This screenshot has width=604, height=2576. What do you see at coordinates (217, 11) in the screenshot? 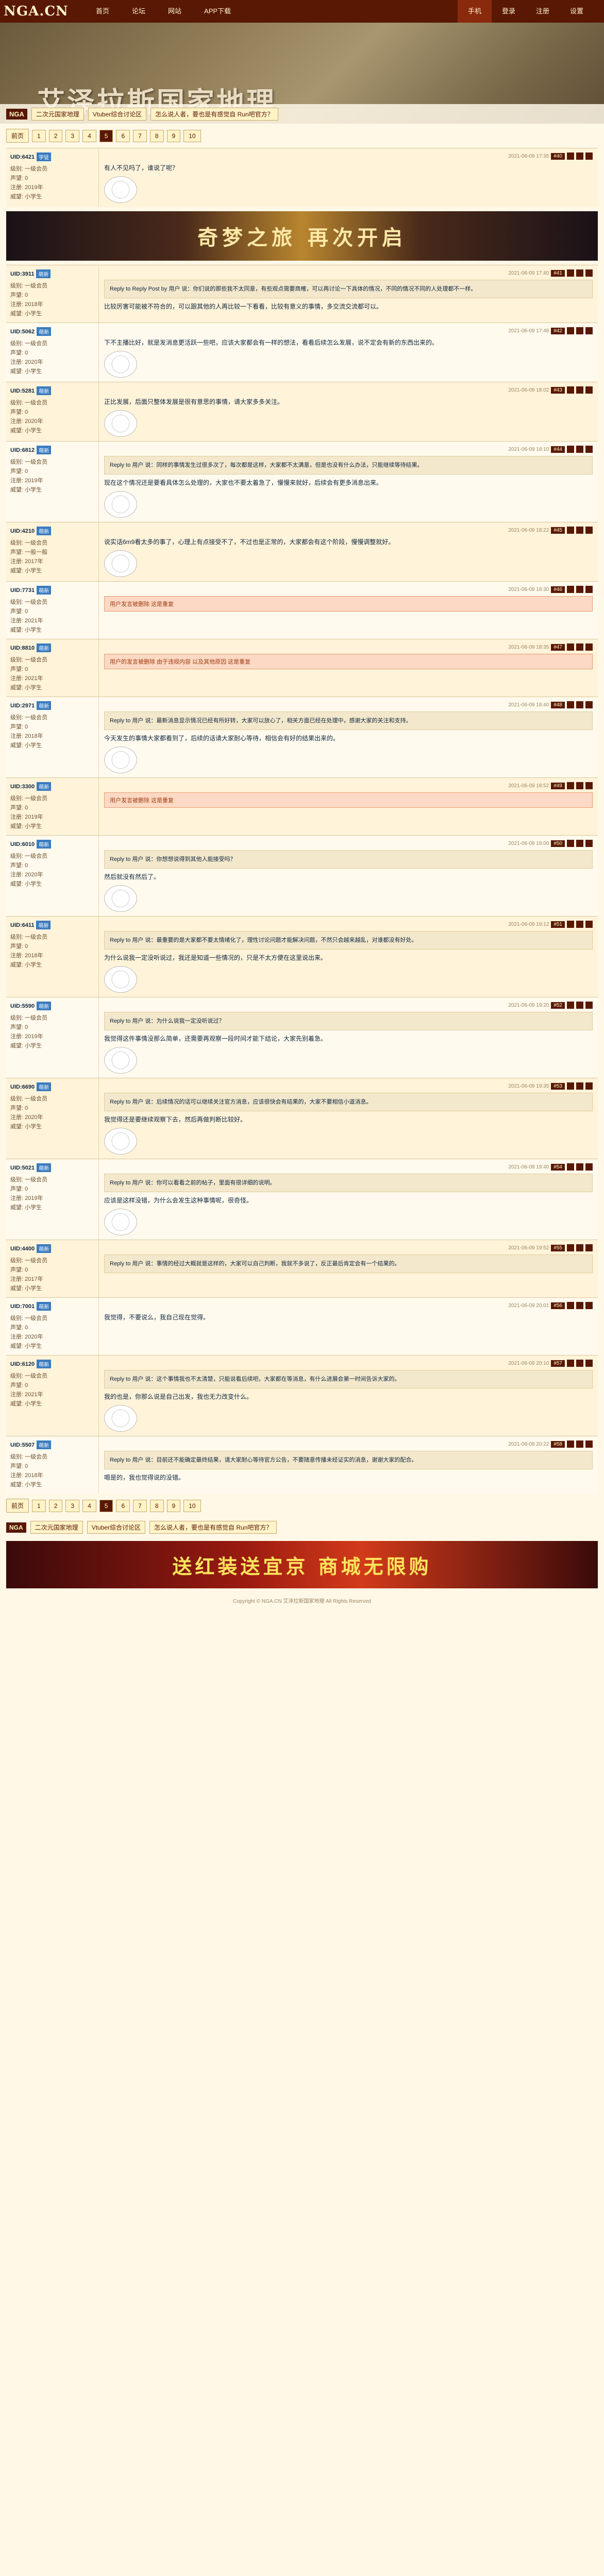
I see `nav-app: APP下载` at bounding box center [217, 11].